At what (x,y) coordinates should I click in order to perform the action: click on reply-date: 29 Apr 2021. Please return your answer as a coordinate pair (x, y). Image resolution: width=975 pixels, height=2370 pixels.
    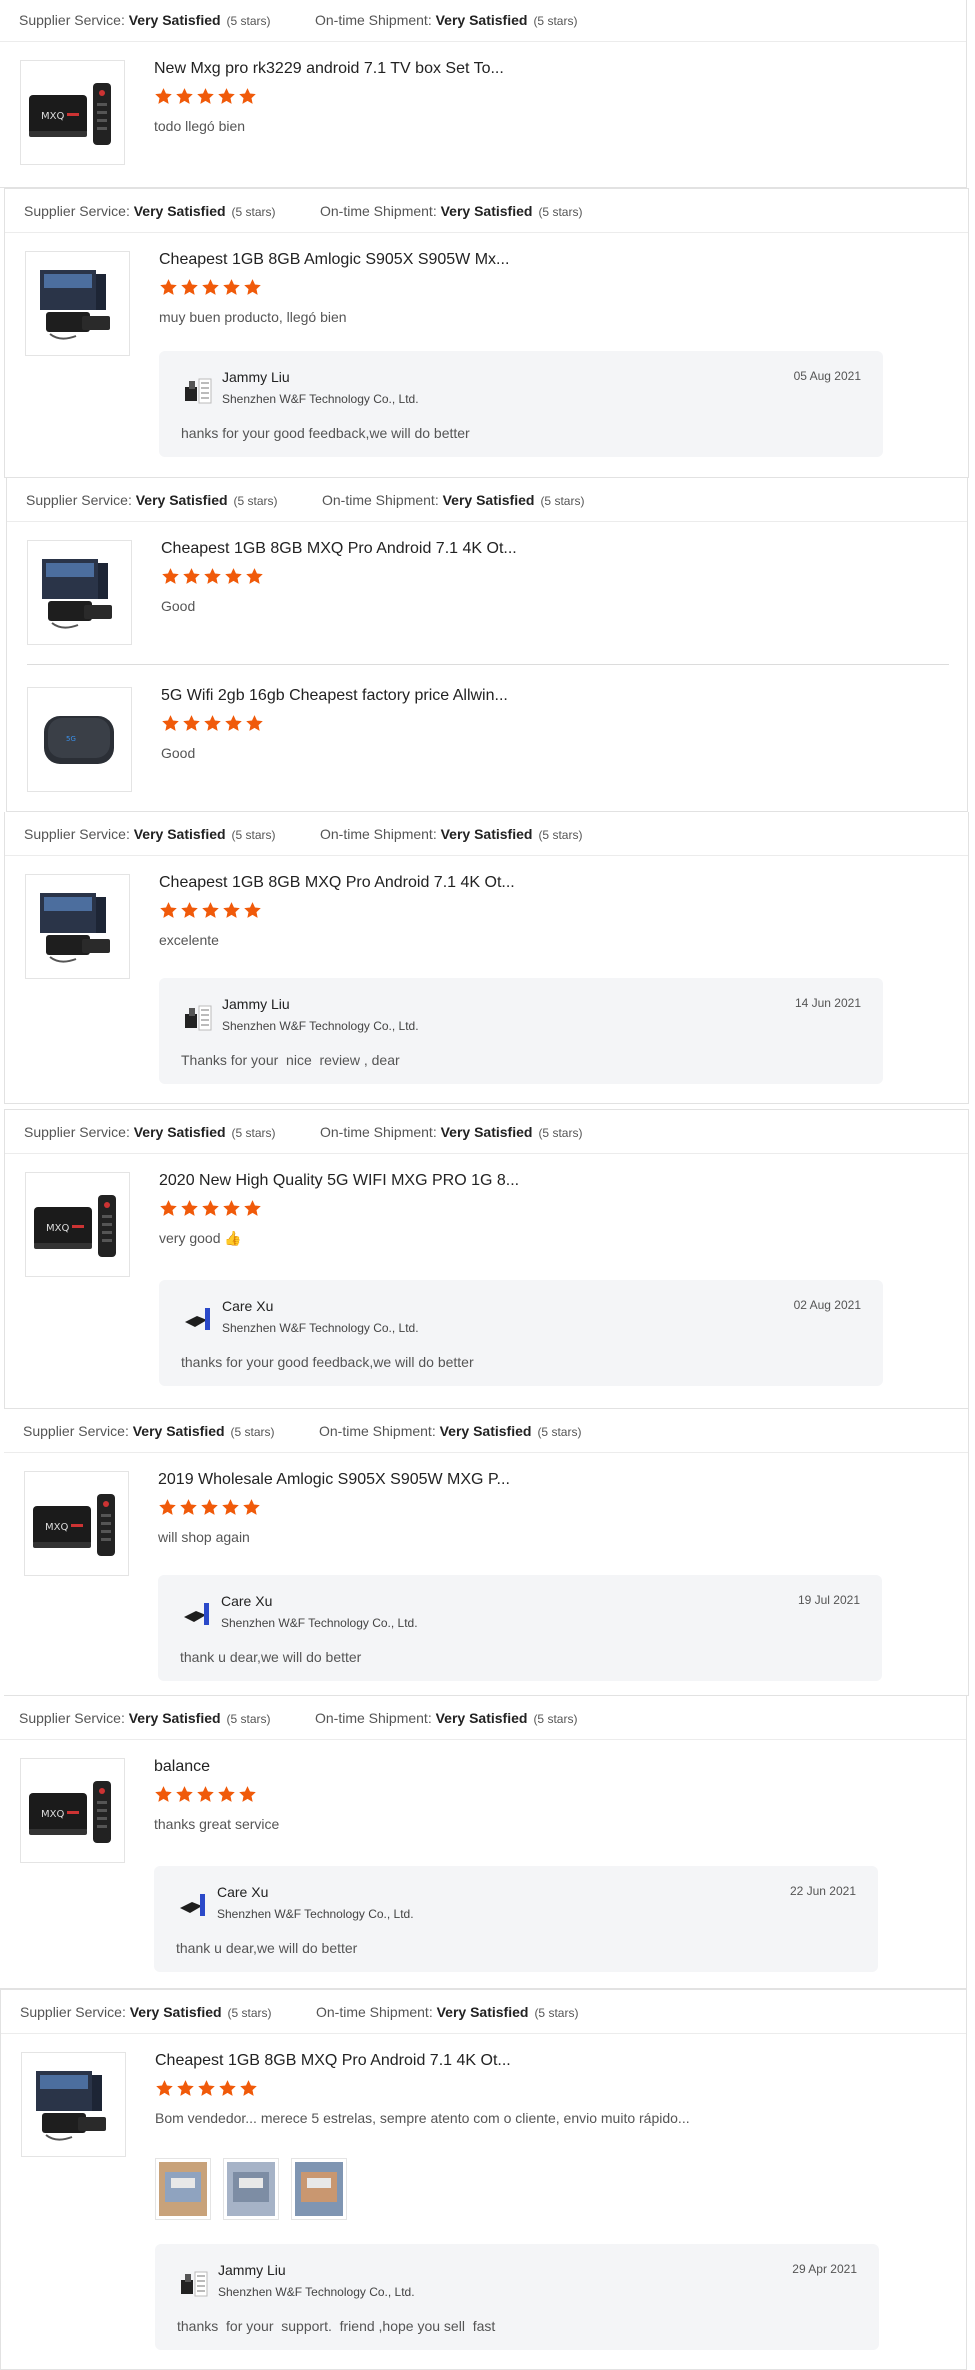
    Looking at the image, I should click on (824, 2269).